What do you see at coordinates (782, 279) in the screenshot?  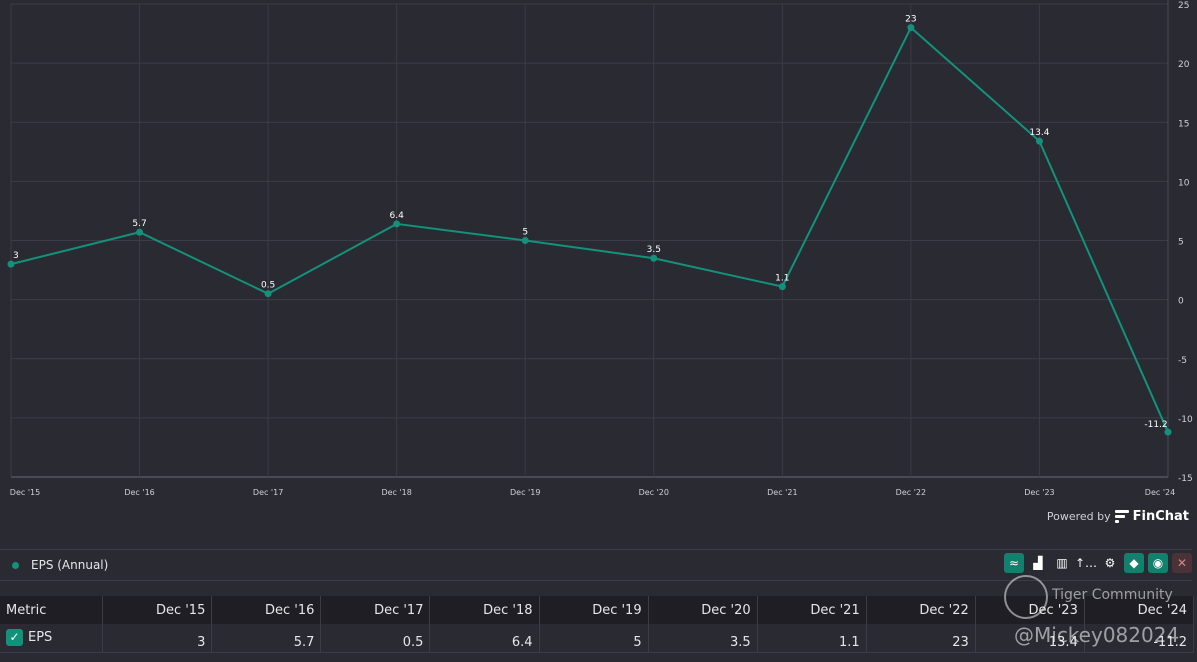 I see `data-label: 1.1` at bounding box center [782, 279].